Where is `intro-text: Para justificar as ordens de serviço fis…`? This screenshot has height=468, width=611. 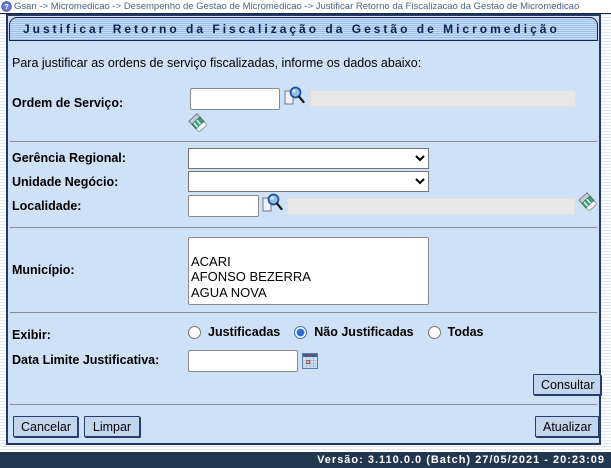 intro-text: Para justificar as ordens de serviço fis… is located at coordinates (217, 63).